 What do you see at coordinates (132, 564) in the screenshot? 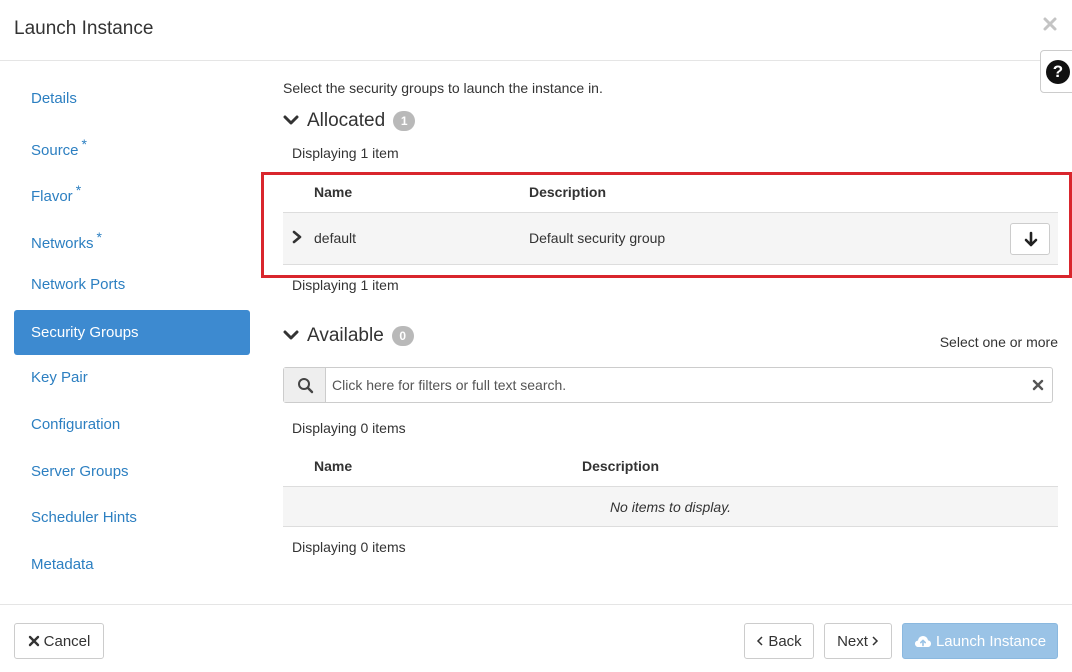
I see `sidebar-item-metadata: Metadata` at bounding box center [132, 564].